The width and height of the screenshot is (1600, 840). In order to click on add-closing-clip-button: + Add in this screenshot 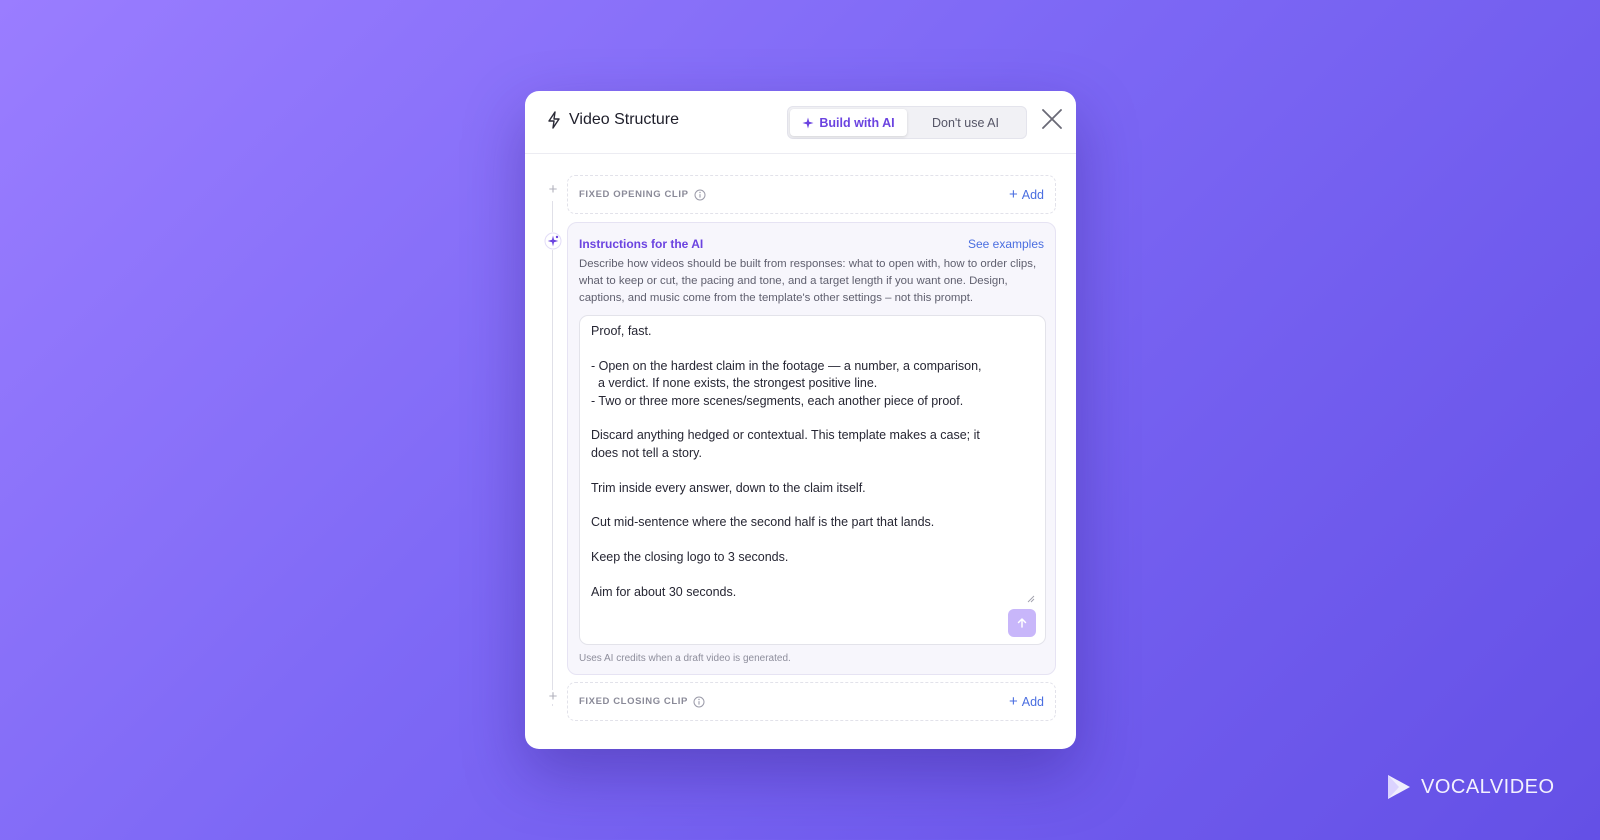, I will do `click(1026, 701)`.